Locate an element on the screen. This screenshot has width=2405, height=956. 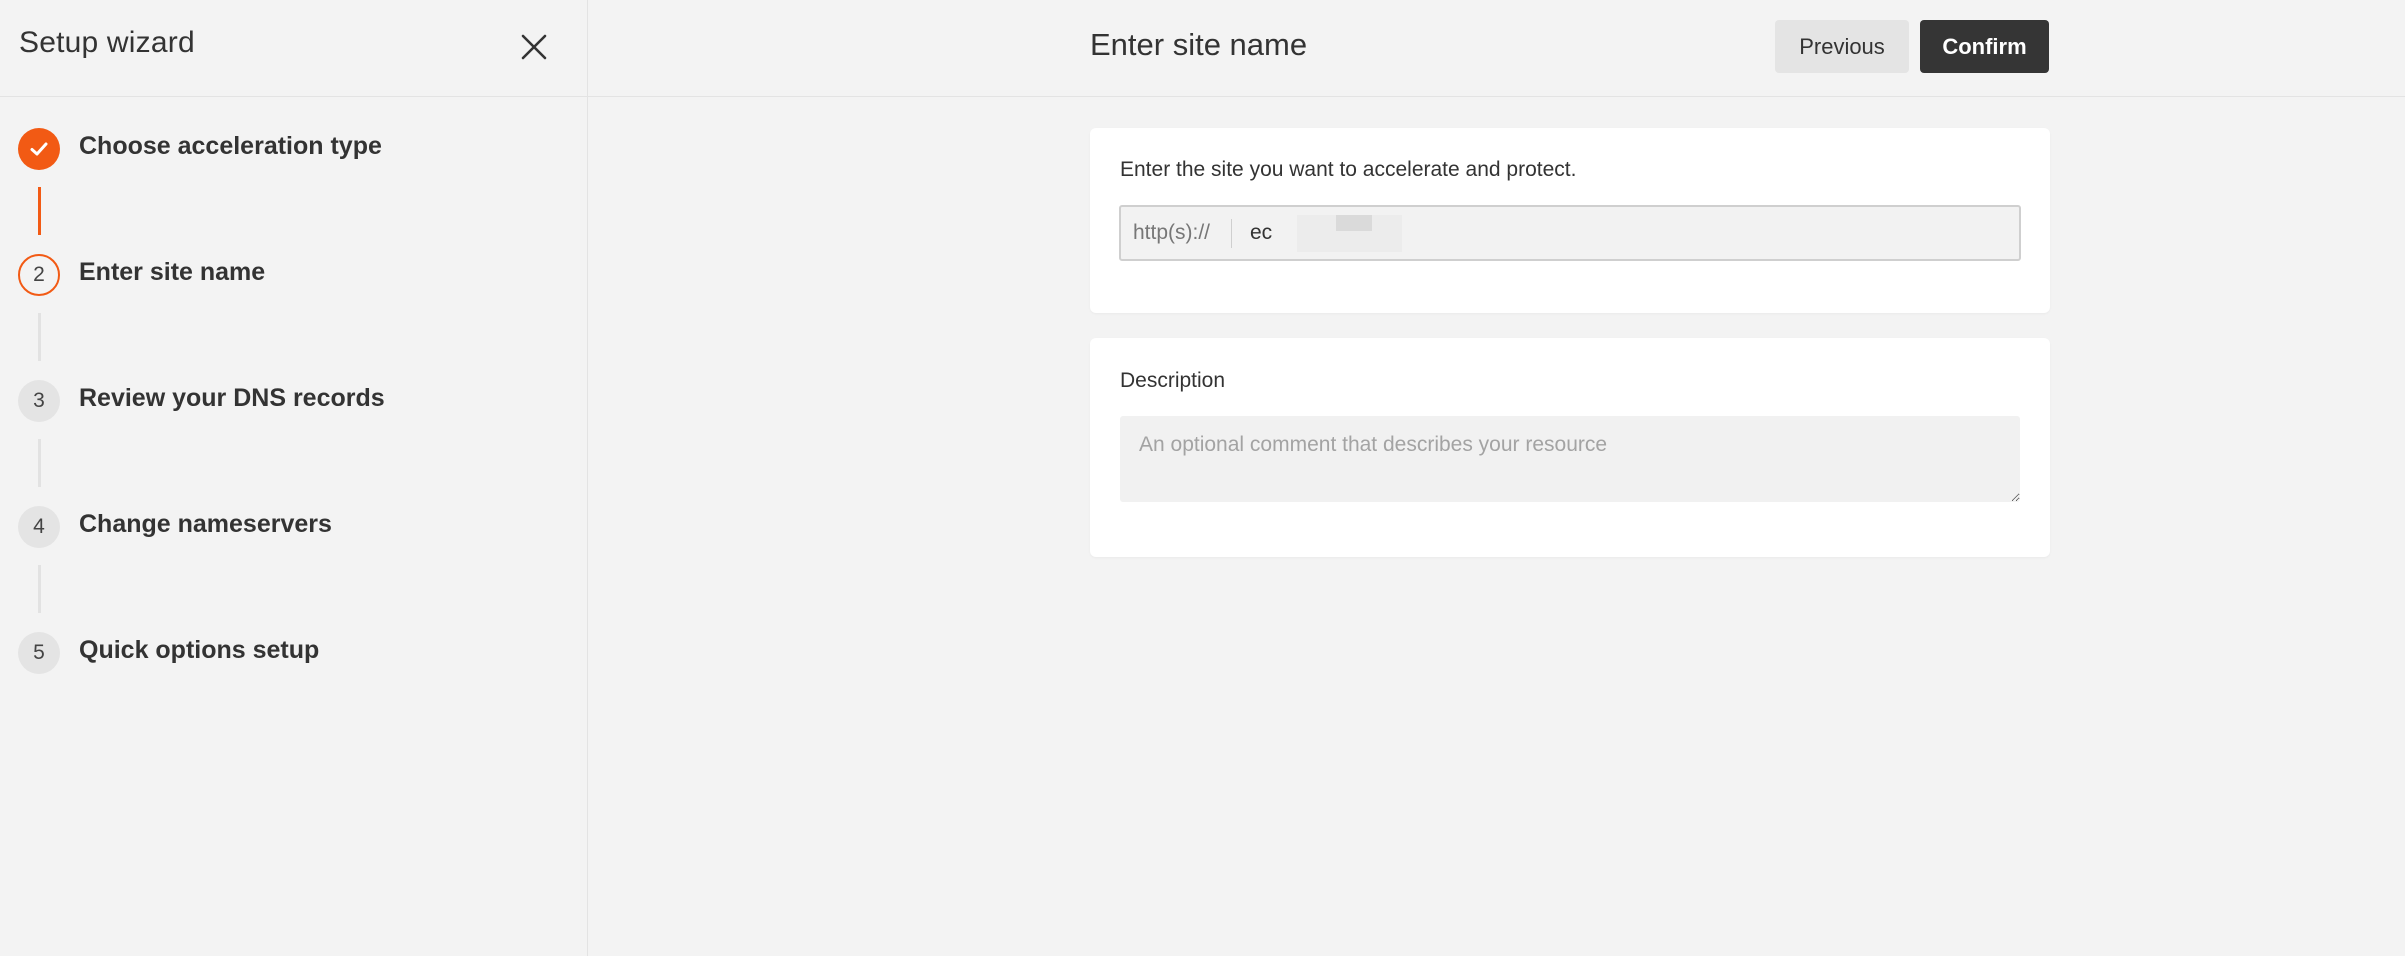
check-icon is located at coordinates (39, 149).